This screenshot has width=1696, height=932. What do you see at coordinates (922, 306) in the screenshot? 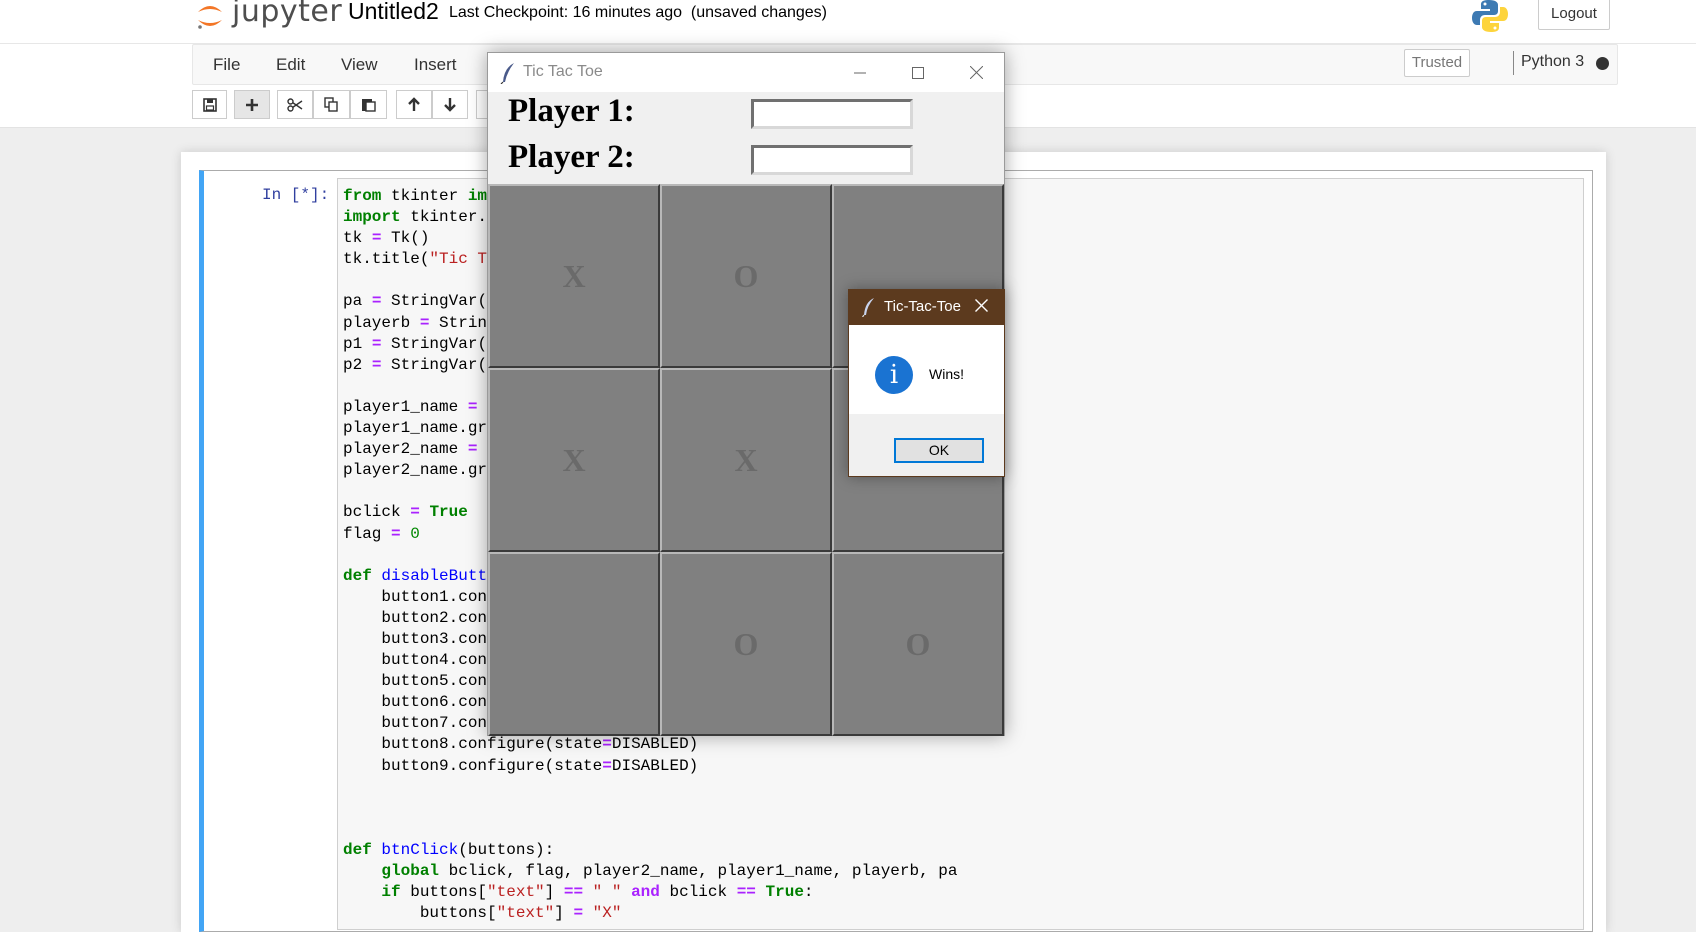
I see `dialog-title: Tic-Tac-Toe` at bounding box center [922, 306].